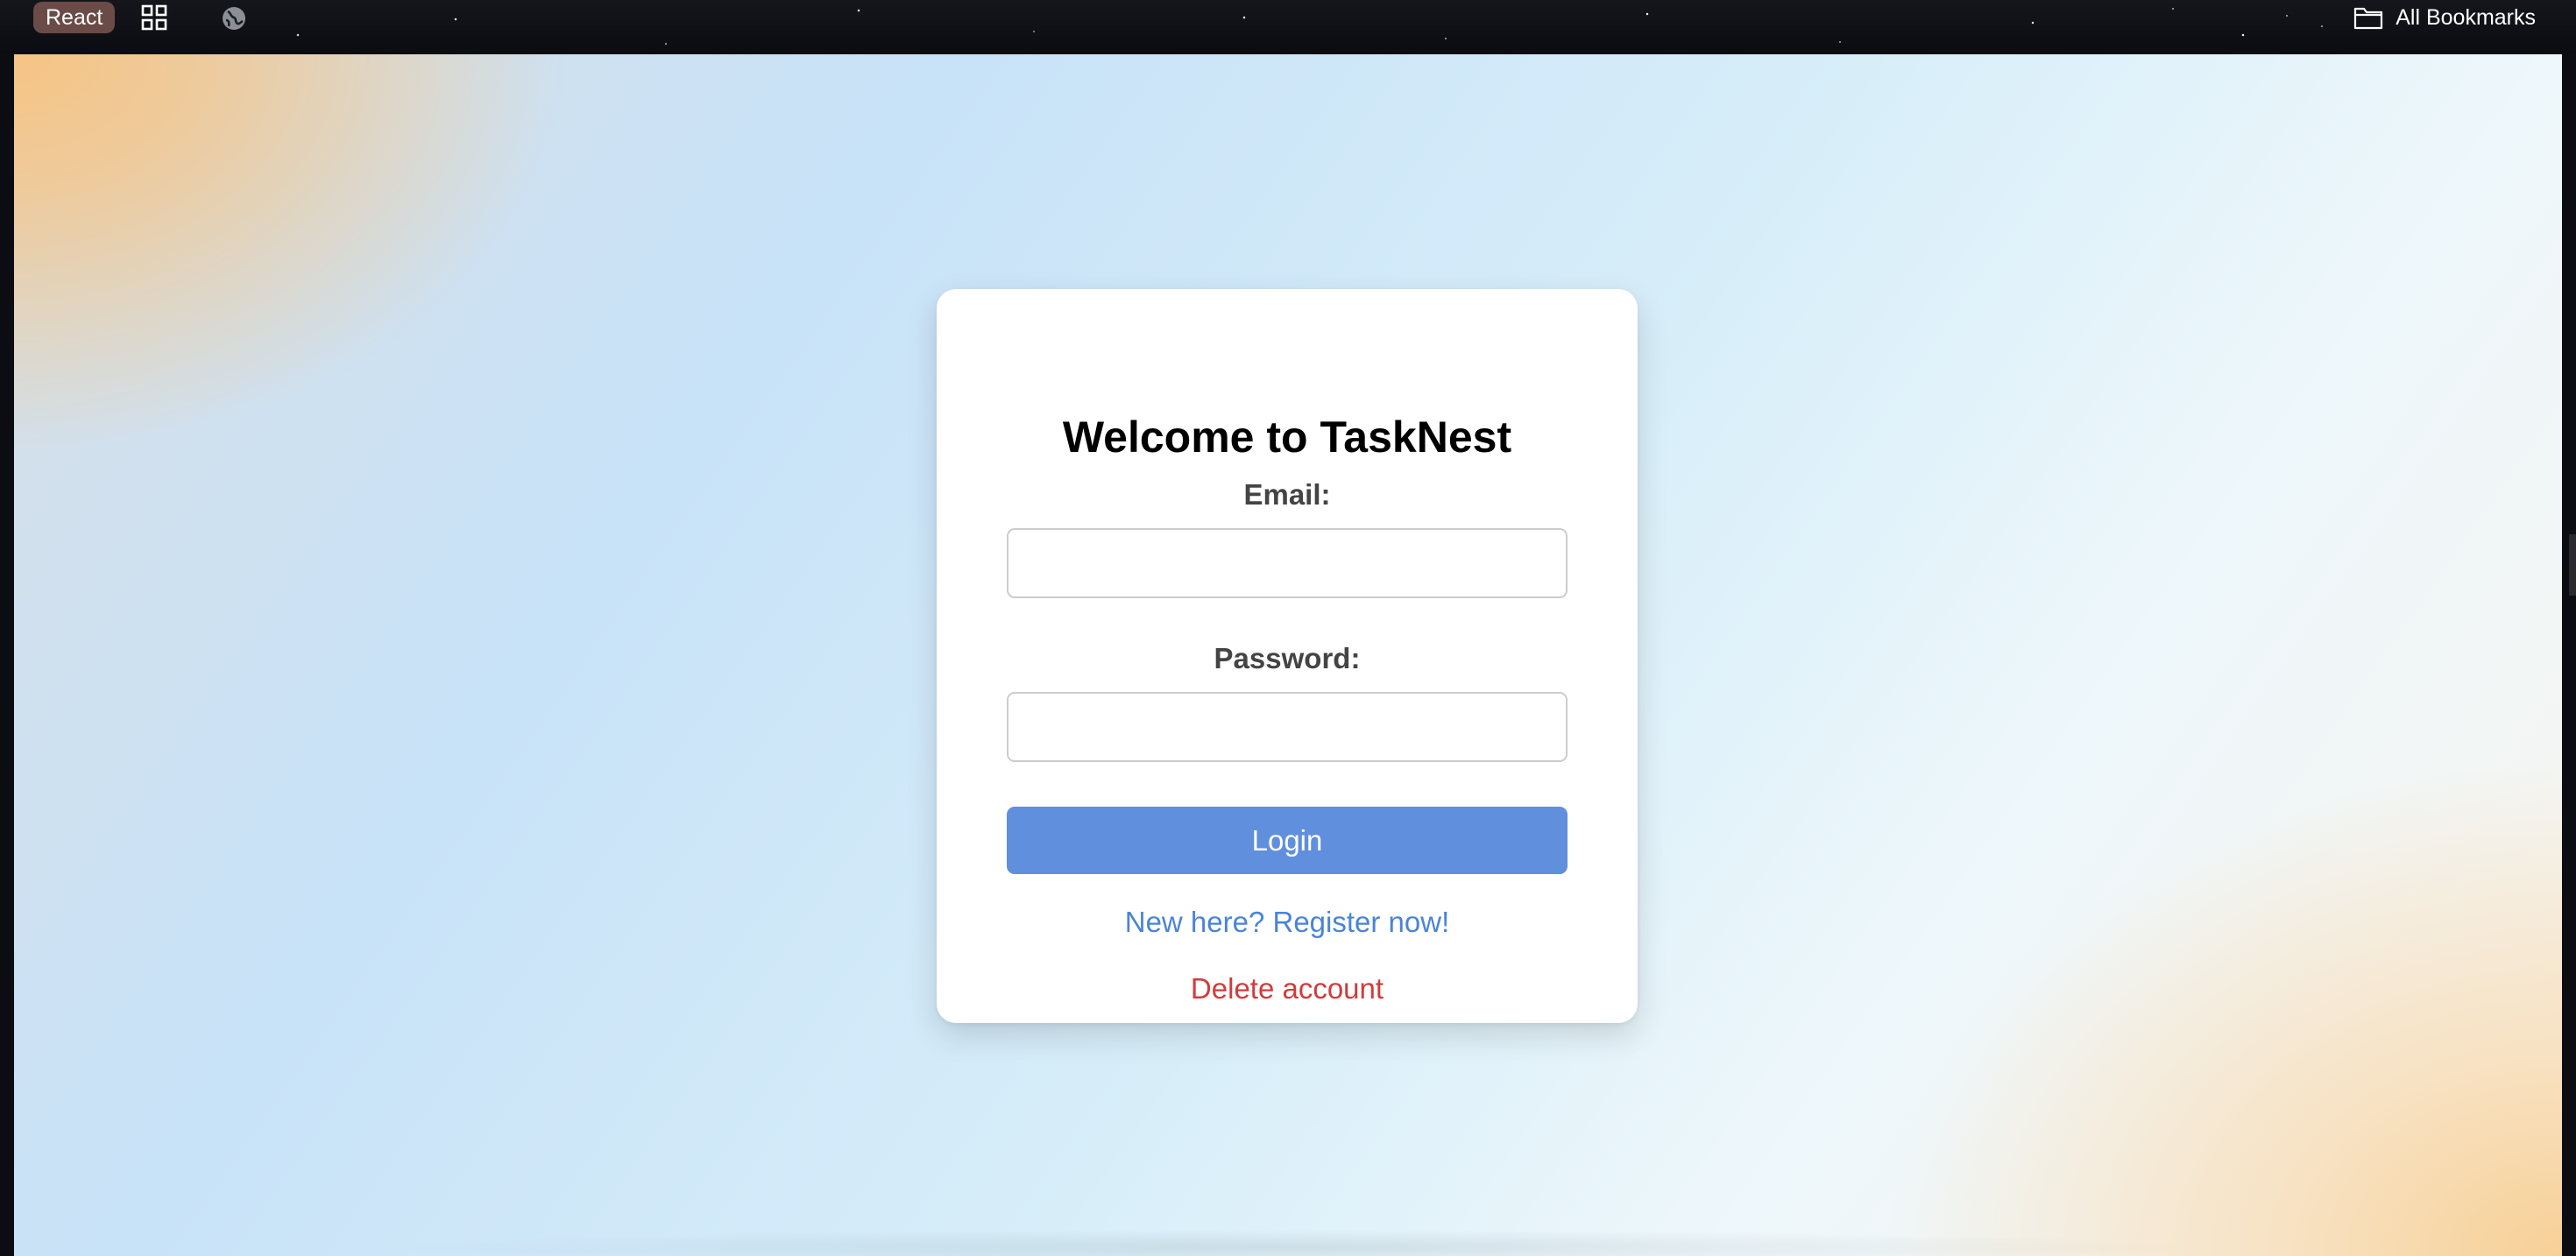 The height and width of the screenshot is (1256, 2576). Describe the element at coordinates (2572, 565) in the screenshot. I see `scrollbar-edge` at that location.